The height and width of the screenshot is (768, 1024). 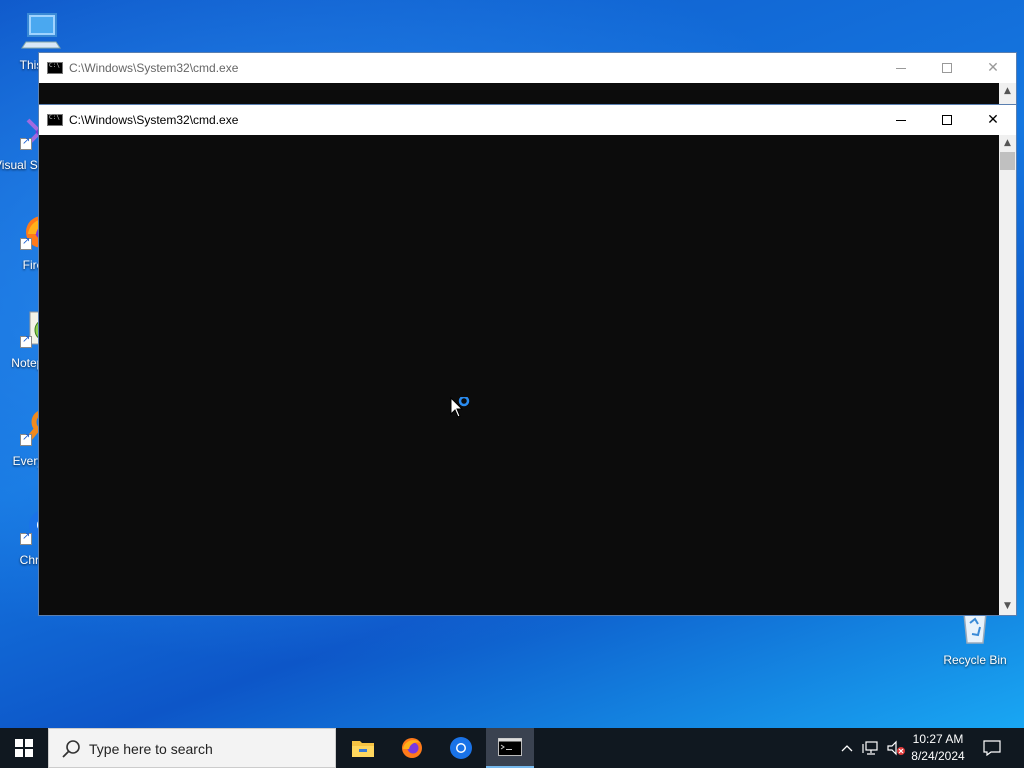 I want to click on vertical-scrollbar: ▲ ▼, so click(x=1007, y=375).